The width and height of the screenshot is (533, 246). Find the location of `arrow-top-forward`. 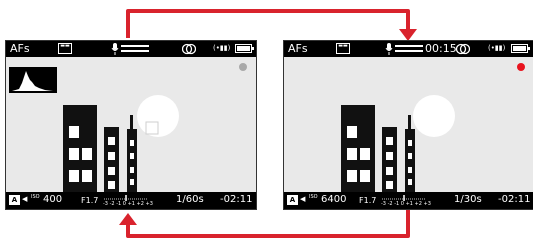

arrow-top-forward is located at coordinates (268, 23).